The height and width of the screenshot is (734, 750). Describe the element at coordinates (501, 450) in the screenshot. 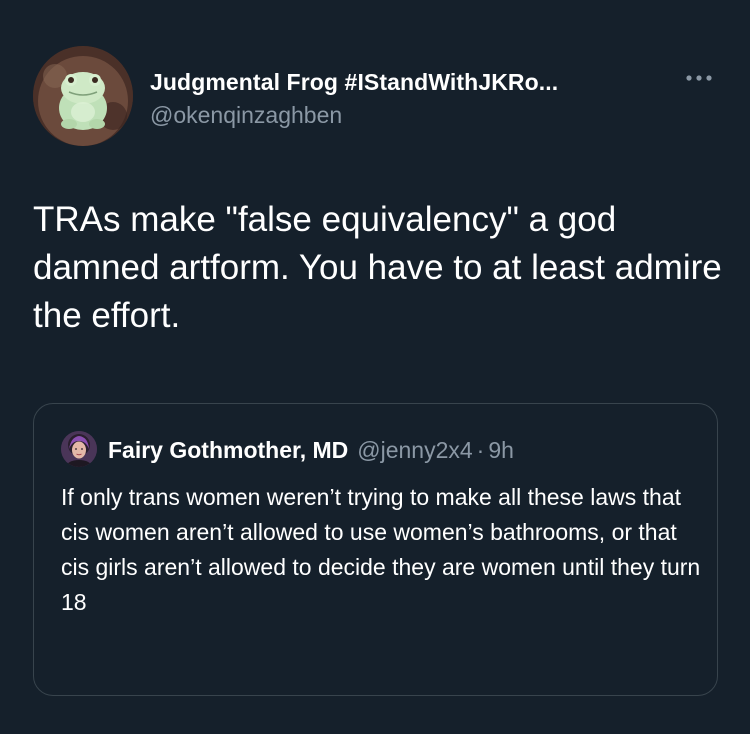

I see `quoted-tweet-time: 9h` at that location.